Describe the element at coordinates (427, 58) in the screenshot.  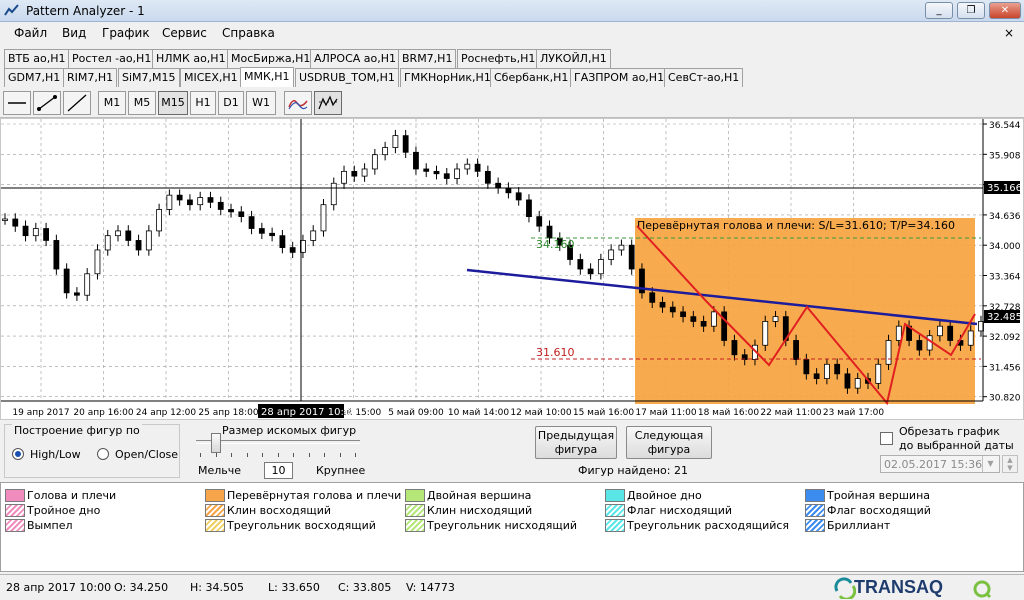
I see `tab-brm7: BRM7,H1` at that location.